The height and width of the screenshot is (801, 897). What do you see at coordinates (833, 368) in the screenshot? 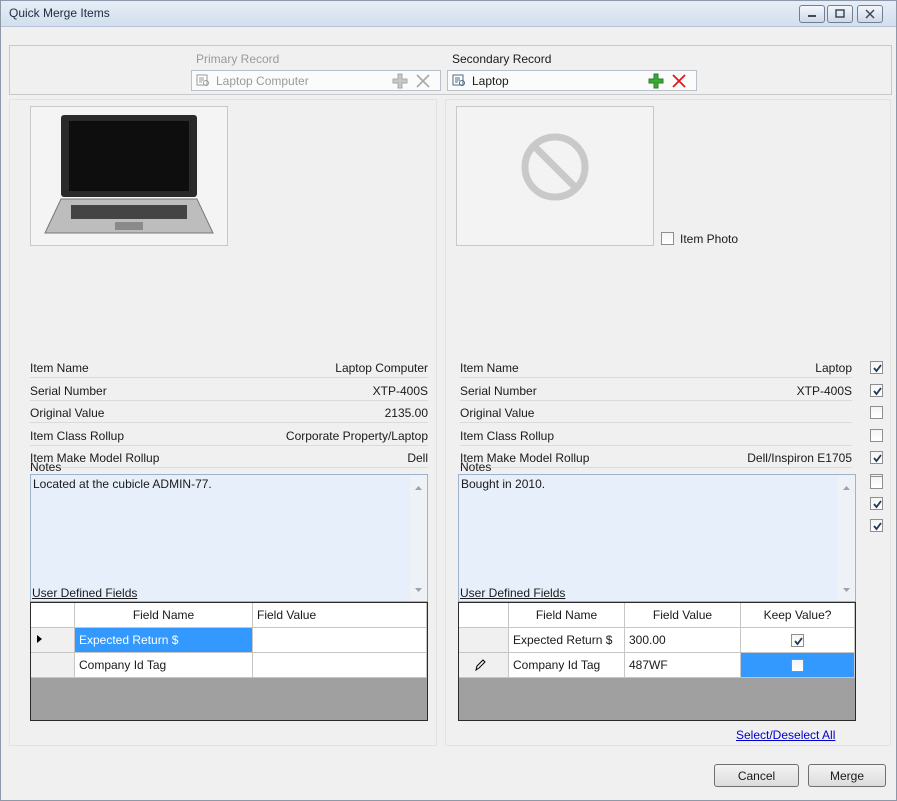
I see `property-value: Laptop` at bounding box center [833, 368].